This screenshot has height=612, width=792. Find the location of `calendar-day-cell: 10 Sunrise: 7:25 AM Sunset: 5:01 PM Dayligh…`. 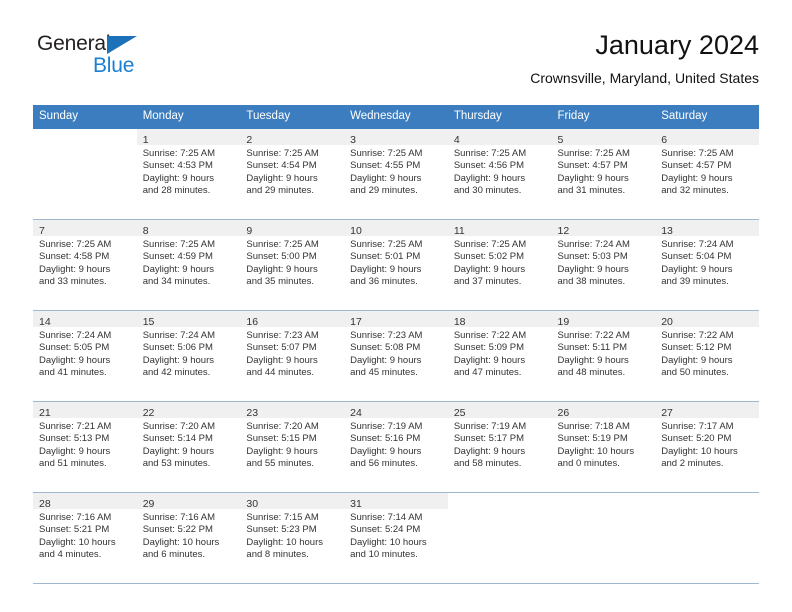

calendar-day-cell: 10 Sunrise: 7:25 AM Sunset: 5:01 PM Dayligh… is located at coordinates (396, 265).